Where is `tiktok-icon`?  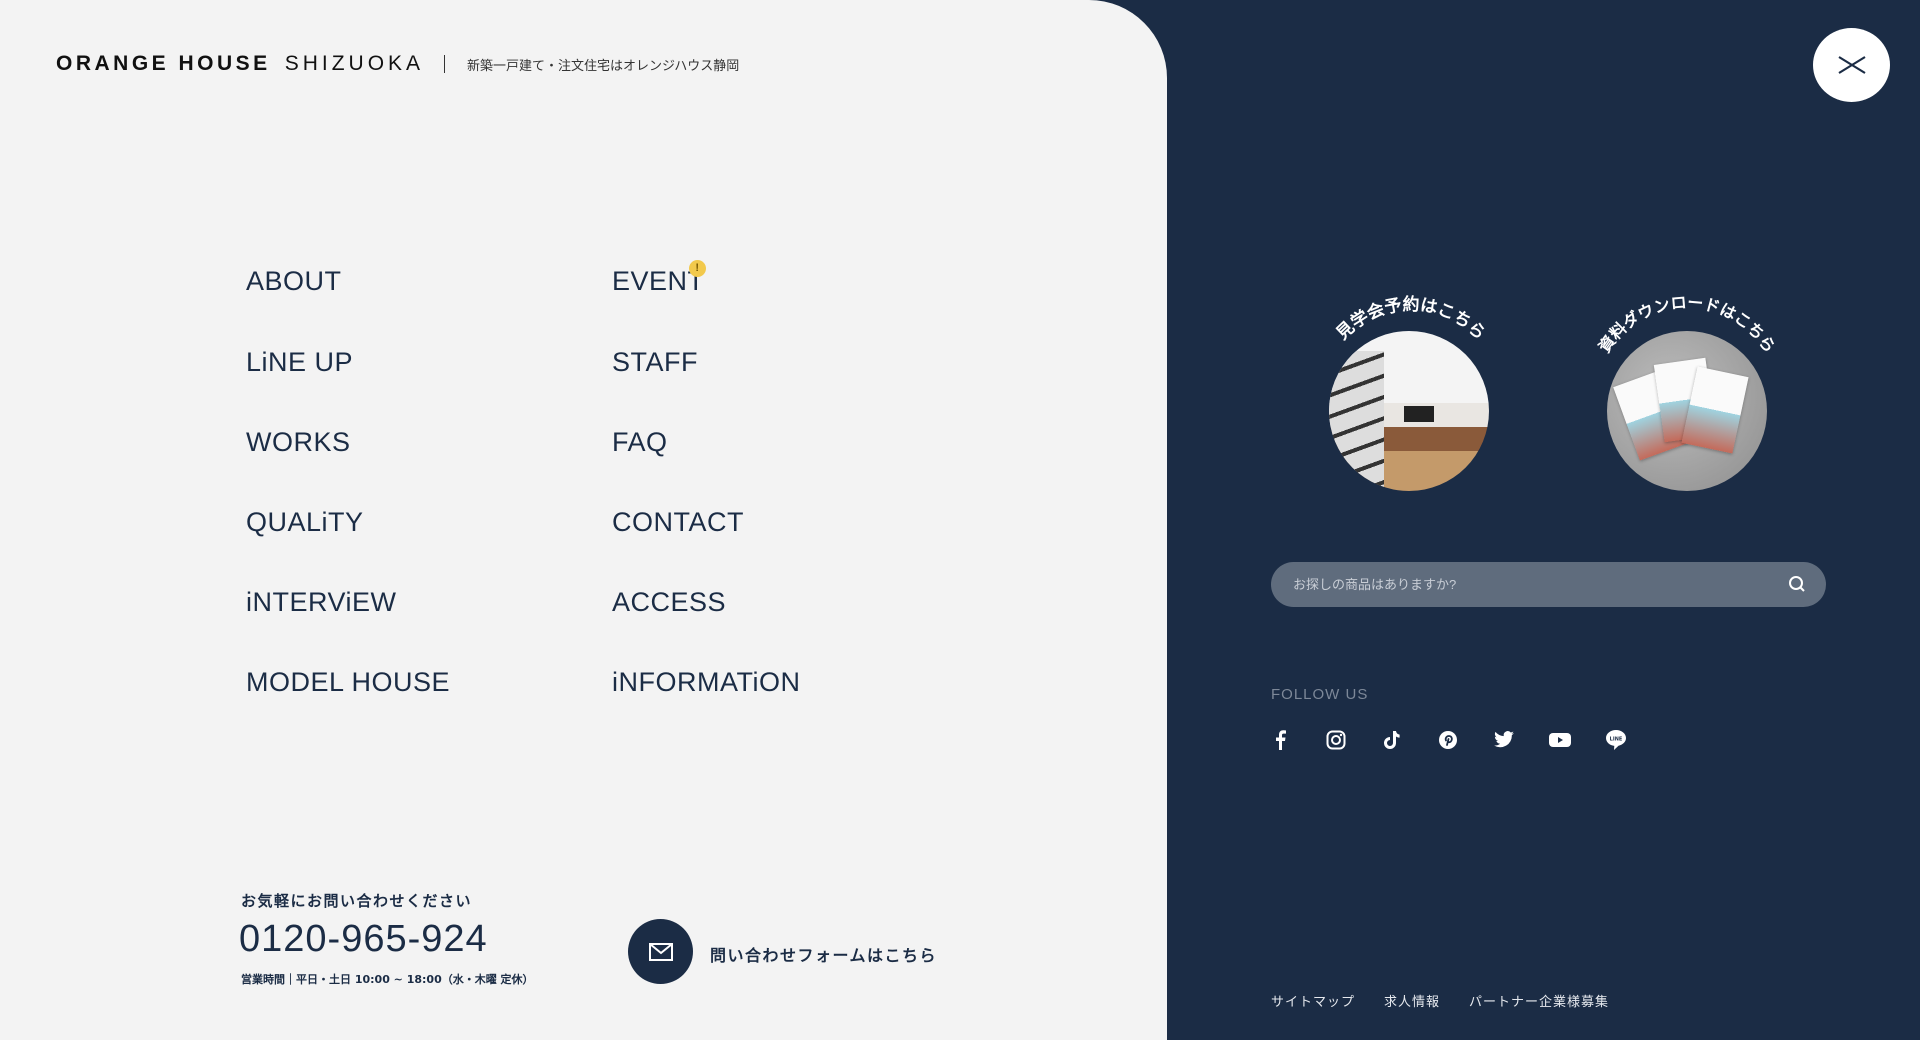
tiktok-icon is located at coordinates (1392, 740).